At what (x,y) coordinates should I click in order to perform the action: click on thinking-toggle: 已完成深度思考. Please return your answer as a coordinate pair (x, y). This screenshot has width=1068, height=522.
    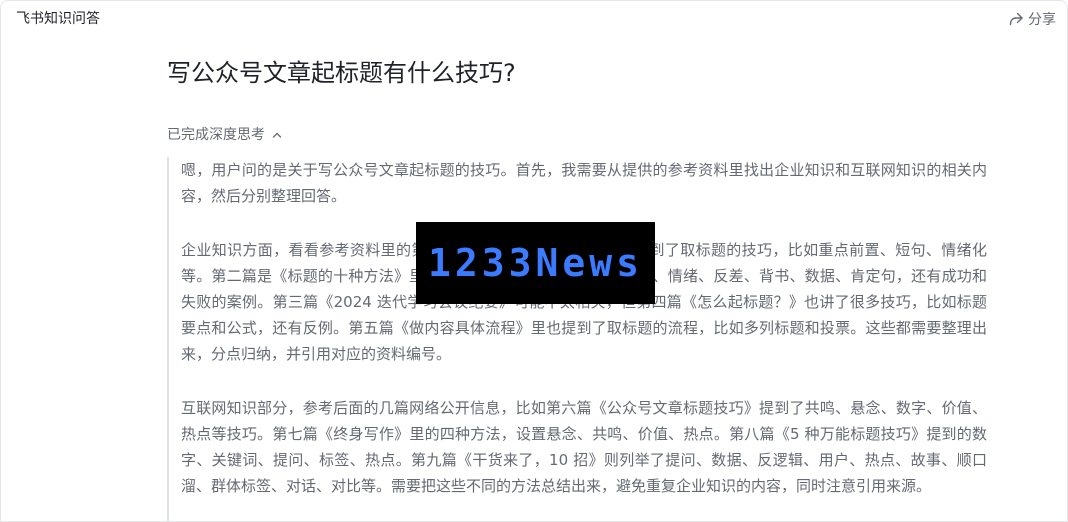
    Looking at the image, I should click on (225, 135).